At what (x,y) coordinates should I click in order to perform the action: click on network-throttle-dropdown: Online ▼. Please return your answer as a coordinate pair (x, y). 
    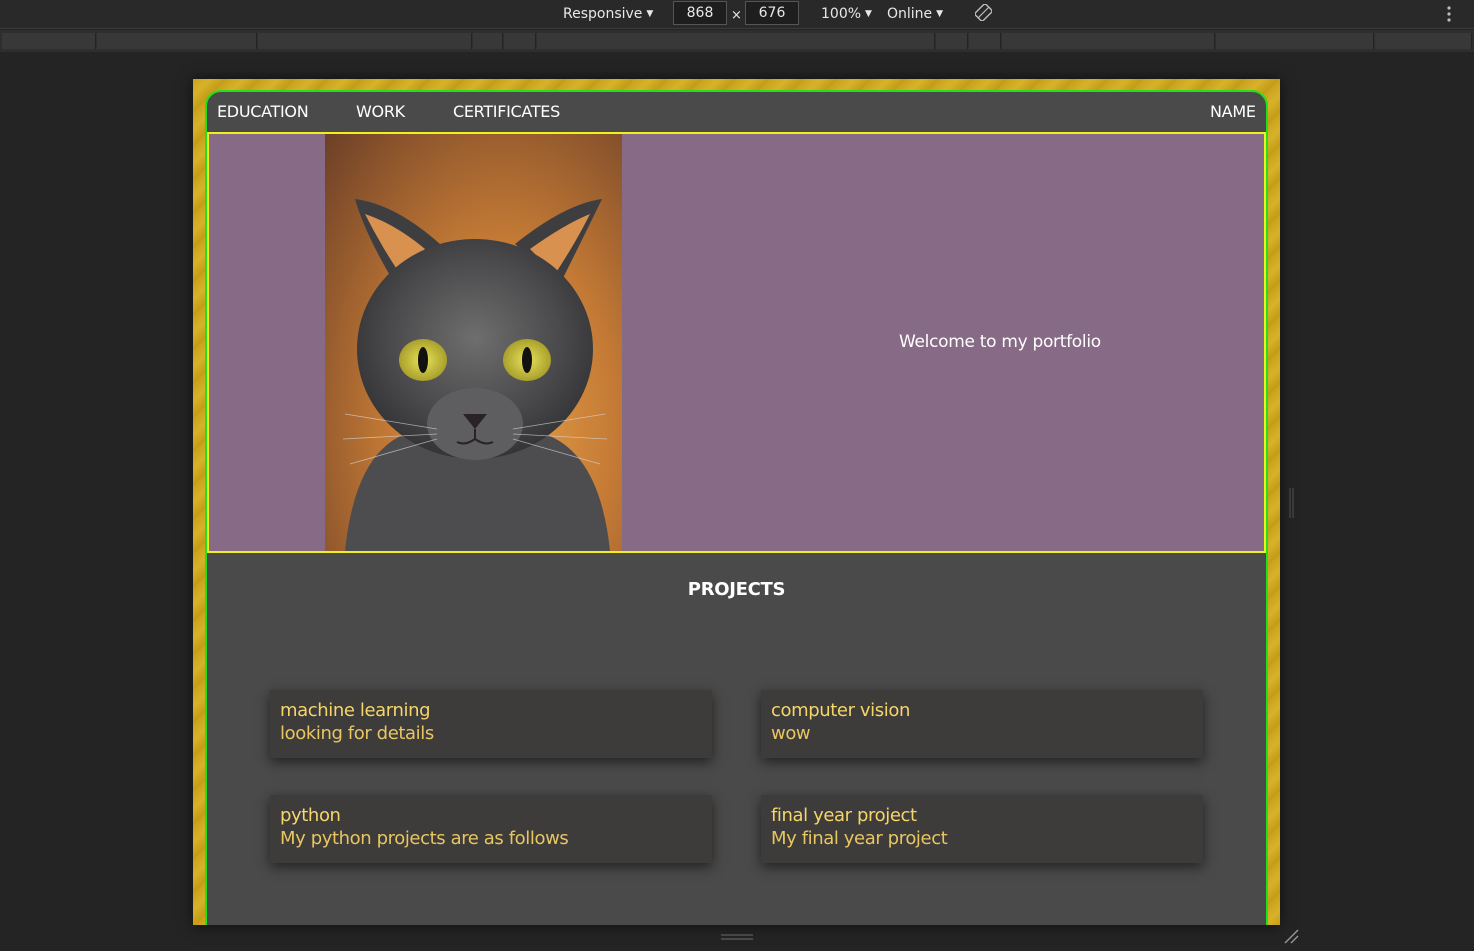
    Looking at the image, I should click on (915, 14).